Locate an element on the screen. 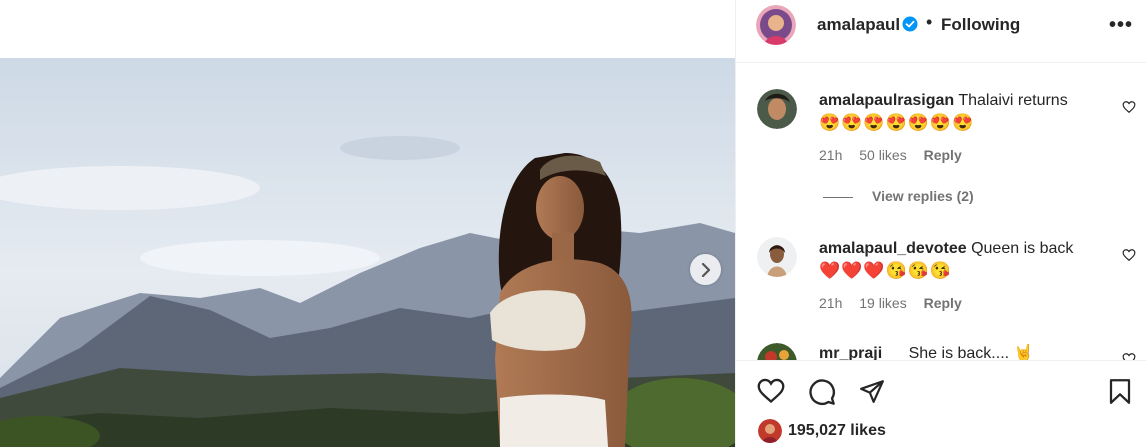 The width and height of the screenshot is (1146, 448). comment-text: mr_praji She is back.... 🤘 is located at coordinates (964, 351).